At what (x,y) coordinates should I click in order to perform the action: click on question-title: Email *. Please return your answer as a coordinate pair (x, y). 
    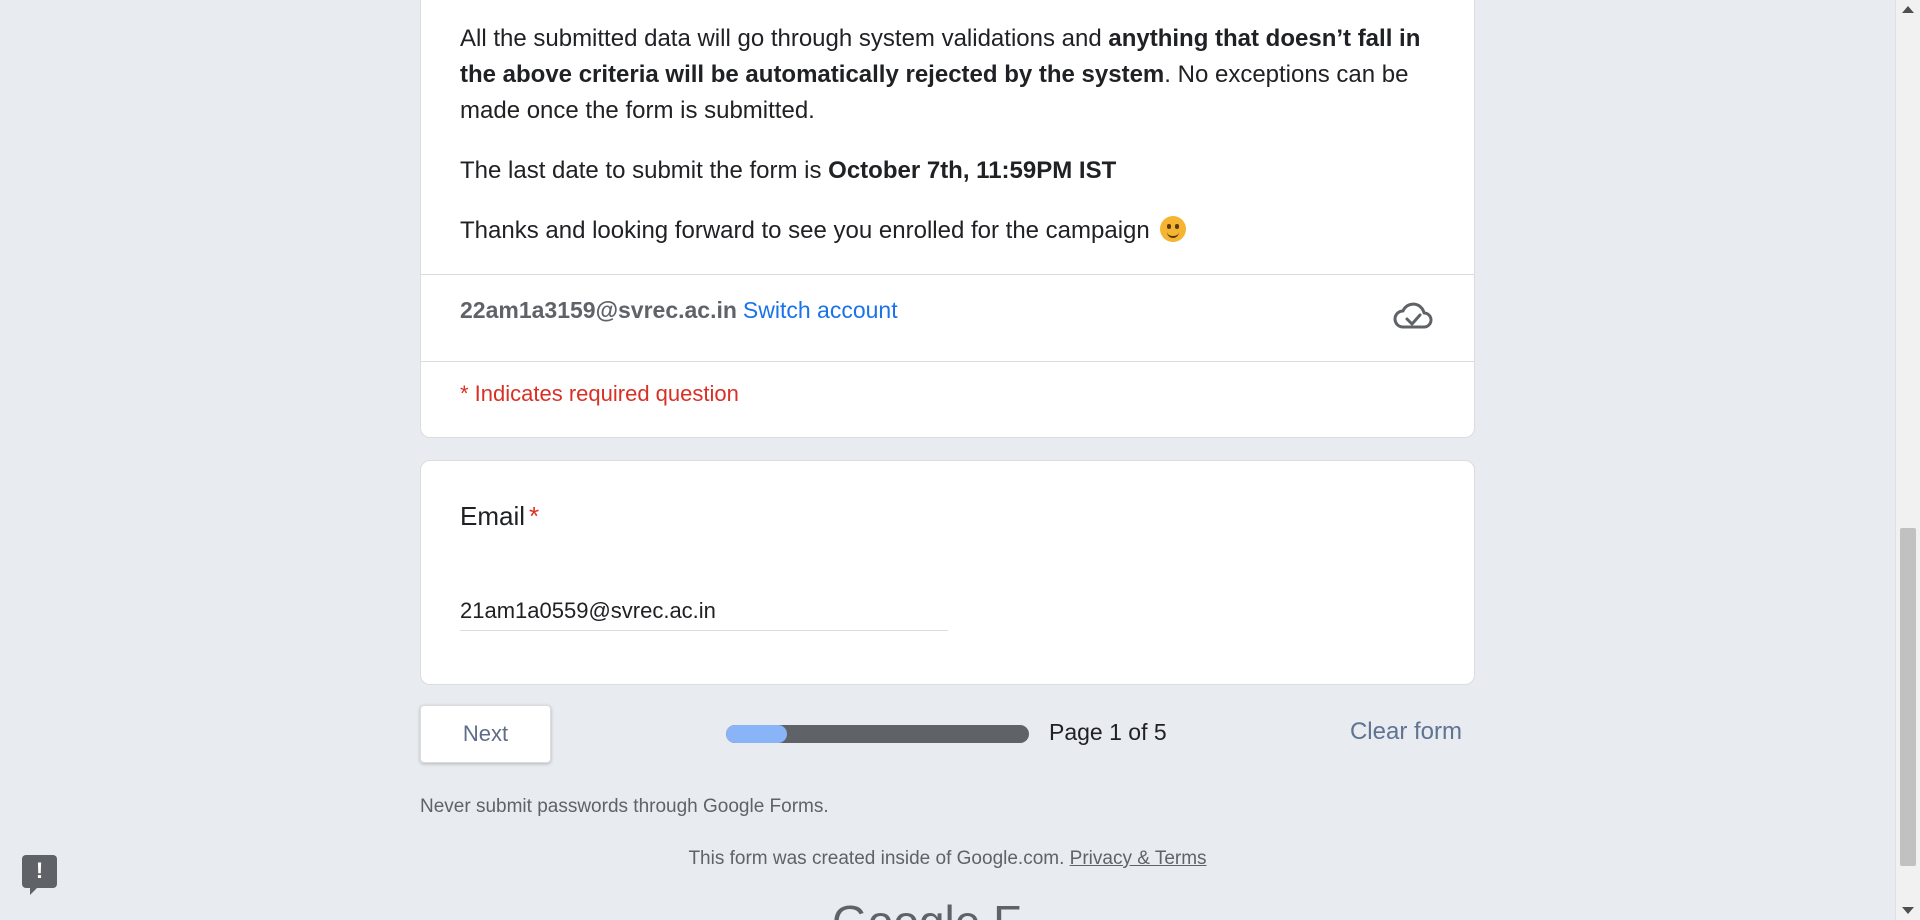
    Looking at the image, I should click on (499, 516).